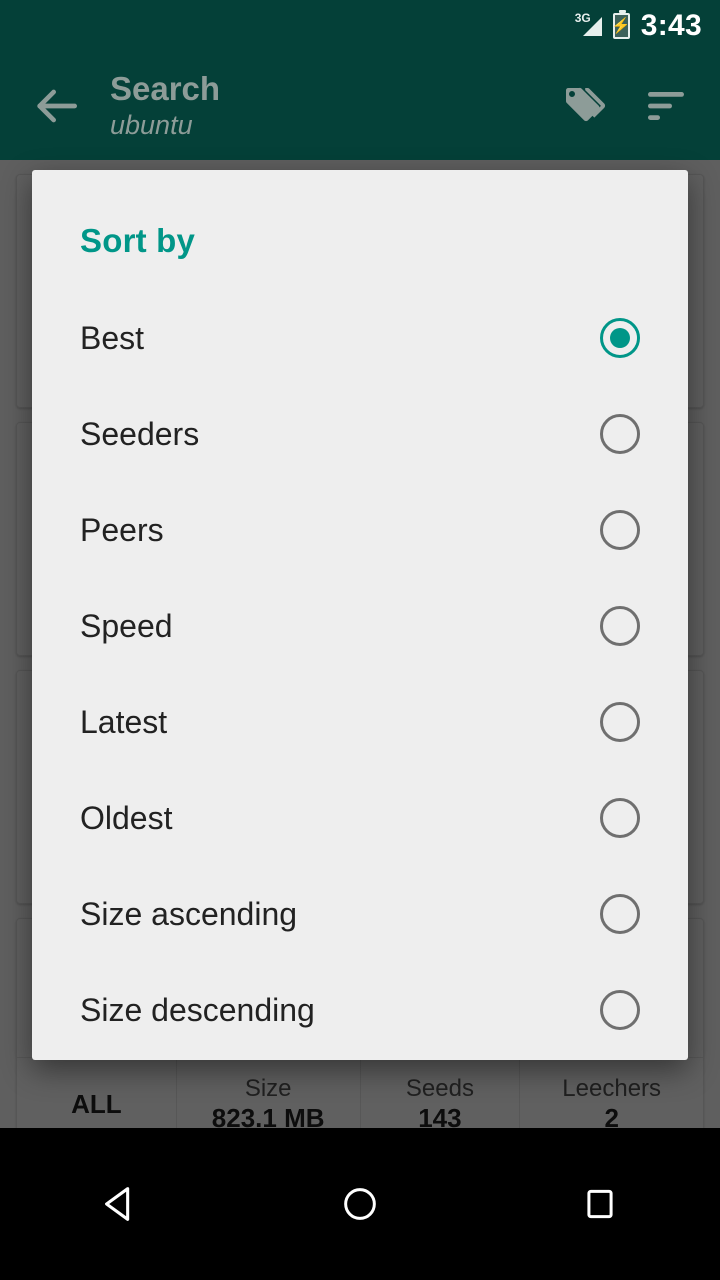 The image size is (720, 1280). Describe the element at coordinates (620, 530) in the screenshot. I see `radio-button-peers` at that location.